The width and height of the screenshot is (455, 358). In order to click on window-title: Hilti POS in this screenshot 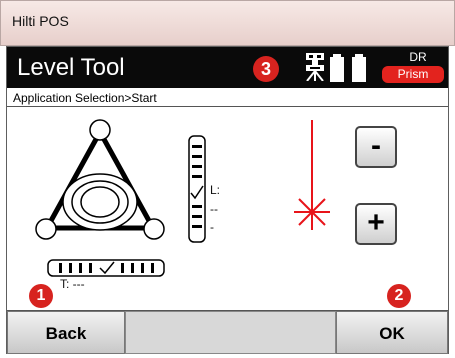, I will do `click(40, 21)`.